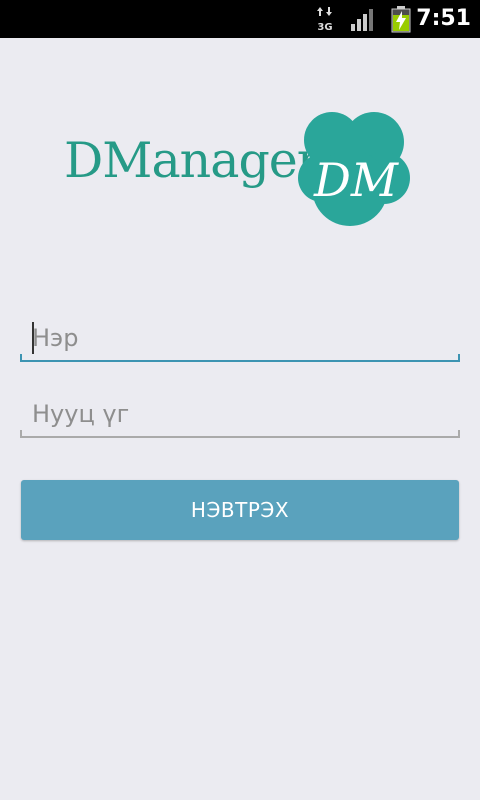  What do you see at coordinates (324, 27) in the screenshot?
I see `network-type-label: 3G` at bounding box center [324, 27].